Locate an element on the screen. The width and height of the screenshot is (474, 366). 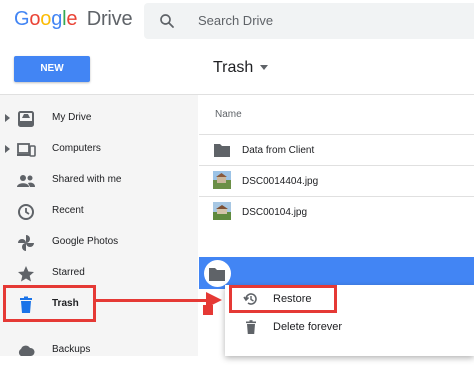
computers-icon is located at coordinates (26, 150).